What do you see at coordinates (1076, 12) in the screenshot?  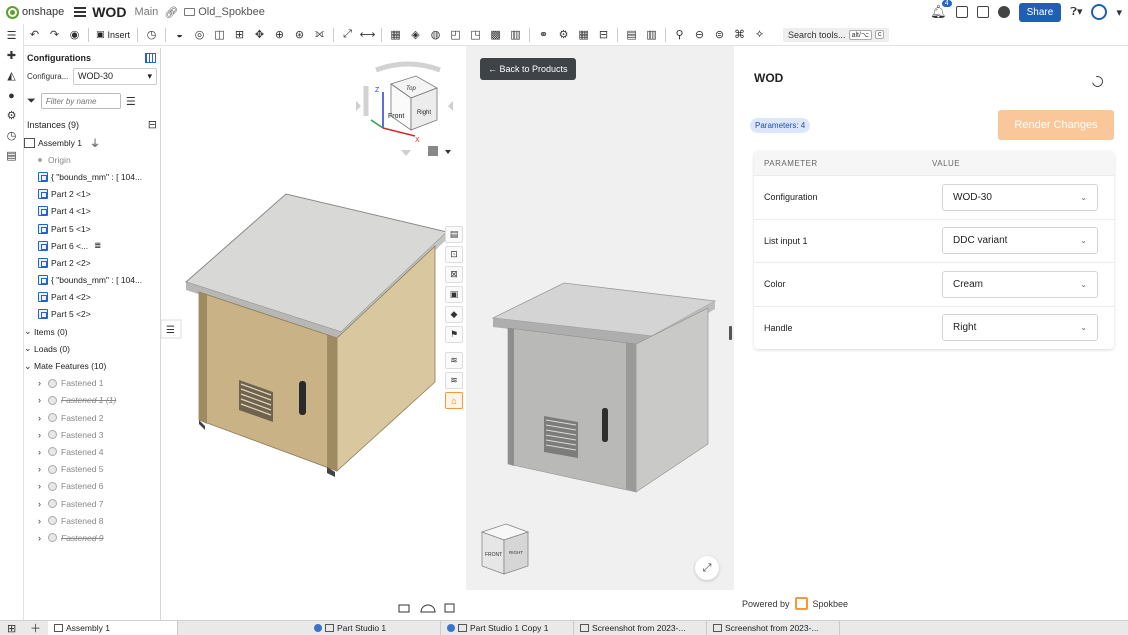 I see `help-icon: ❓︎▾` at bounding box center [1076, 12].